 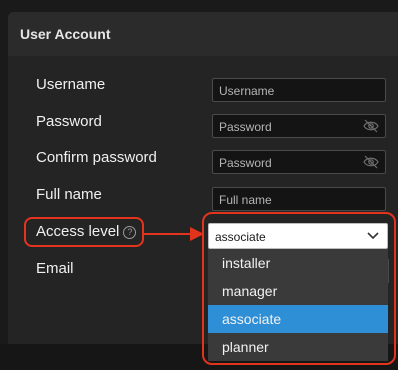 I want to click on arrow-right-icon, so click(x=173, y=234).